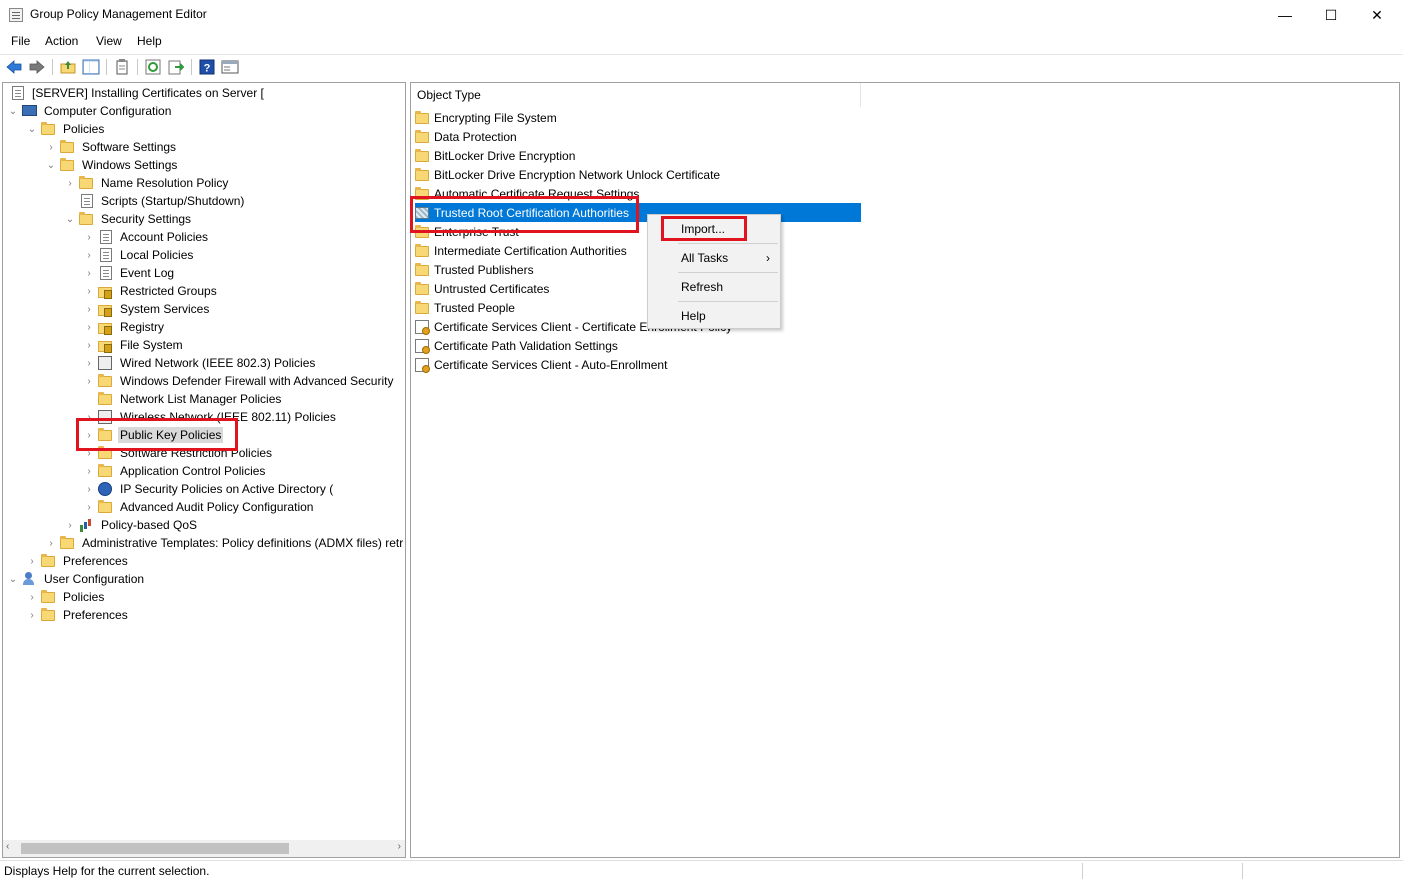 This screenshot has width=1403, height=880. What do you see at coordinates (199, 507) in the screenshot?
I see `tree-item-advanced-audit: › Advanced Audit Policy Configuration` at bounding box center [199, 507].